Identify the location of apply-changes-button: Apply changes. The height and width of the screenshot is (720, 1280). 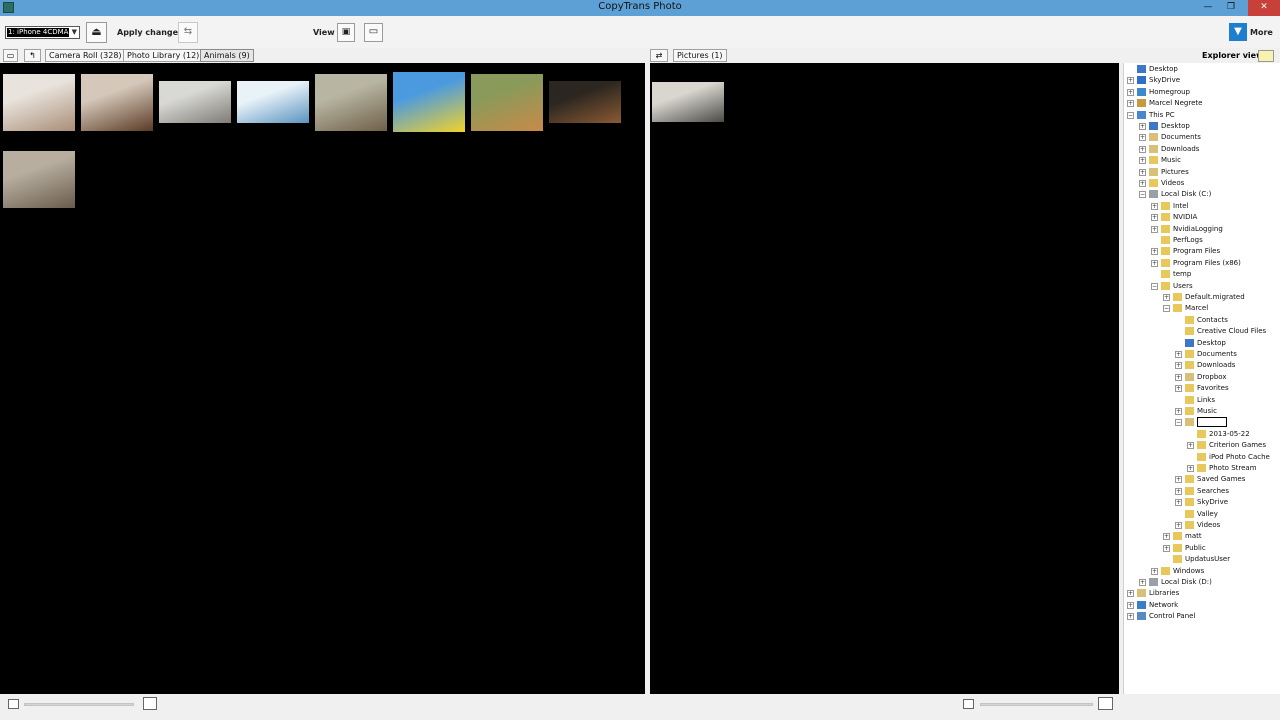
(150, 32).